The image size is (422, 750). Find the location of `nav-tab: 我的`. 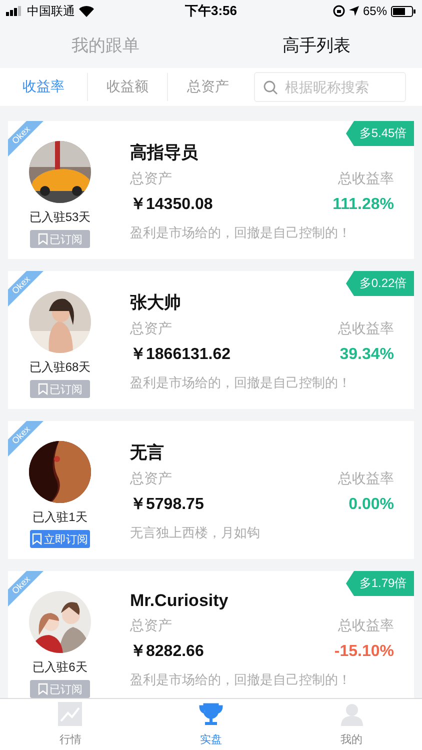

nav-tab: 我的 is located at coordinates (351, 724).